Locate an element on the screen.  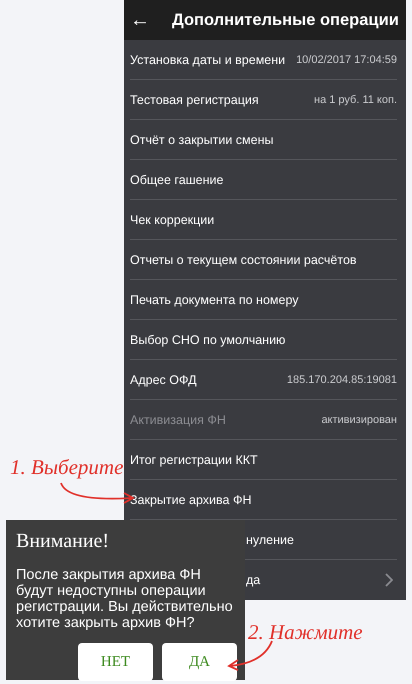
dialog-button: ДА is located at coordinates (199, 662).